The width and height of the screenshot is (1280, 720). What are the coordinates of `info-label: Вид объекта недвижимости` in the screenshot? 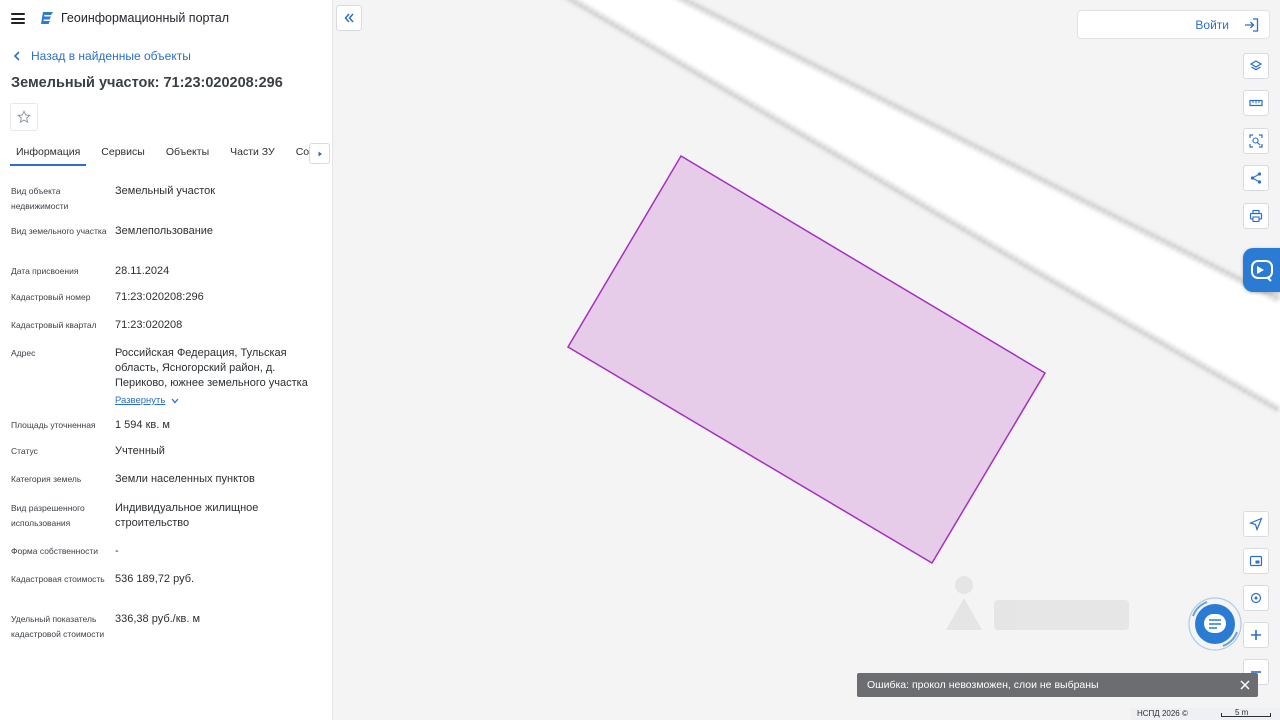 It's located at (40, 198).